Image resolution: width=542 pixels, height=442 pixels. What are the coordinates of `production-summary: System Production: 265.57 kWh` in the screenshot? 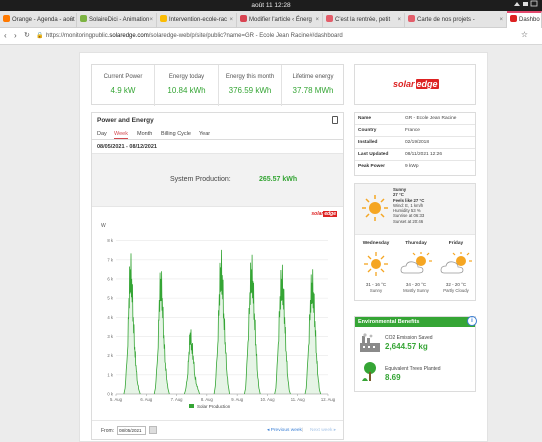 It's located at (217, 180).